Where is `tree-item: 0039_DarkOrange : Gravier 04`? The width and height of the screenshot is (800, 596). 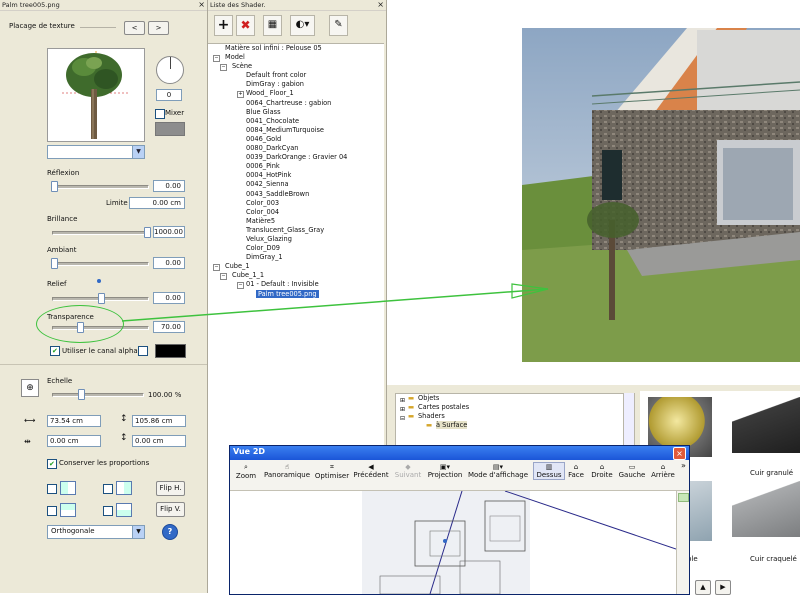 tree-item: 0039_DarkOrange : Gravier 04 is located at coordinates (296, 157).